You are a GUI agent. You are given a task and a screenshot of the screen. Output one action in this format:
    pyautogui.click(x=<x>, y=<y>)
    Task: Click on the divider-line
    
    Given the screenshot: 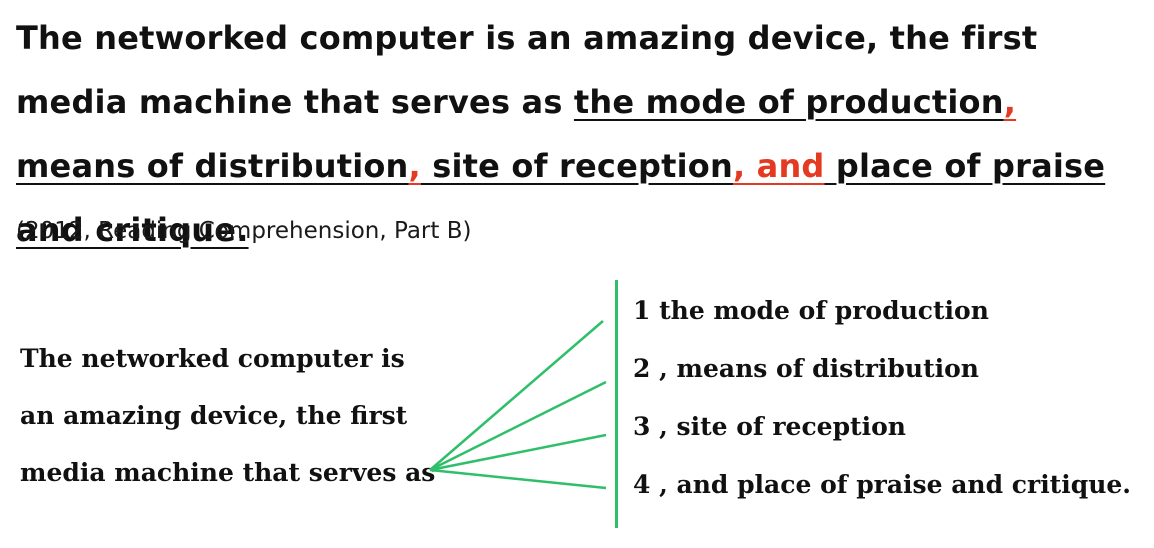 What is the action you would take?
    pyautogui.click(x=616, y=404)
    